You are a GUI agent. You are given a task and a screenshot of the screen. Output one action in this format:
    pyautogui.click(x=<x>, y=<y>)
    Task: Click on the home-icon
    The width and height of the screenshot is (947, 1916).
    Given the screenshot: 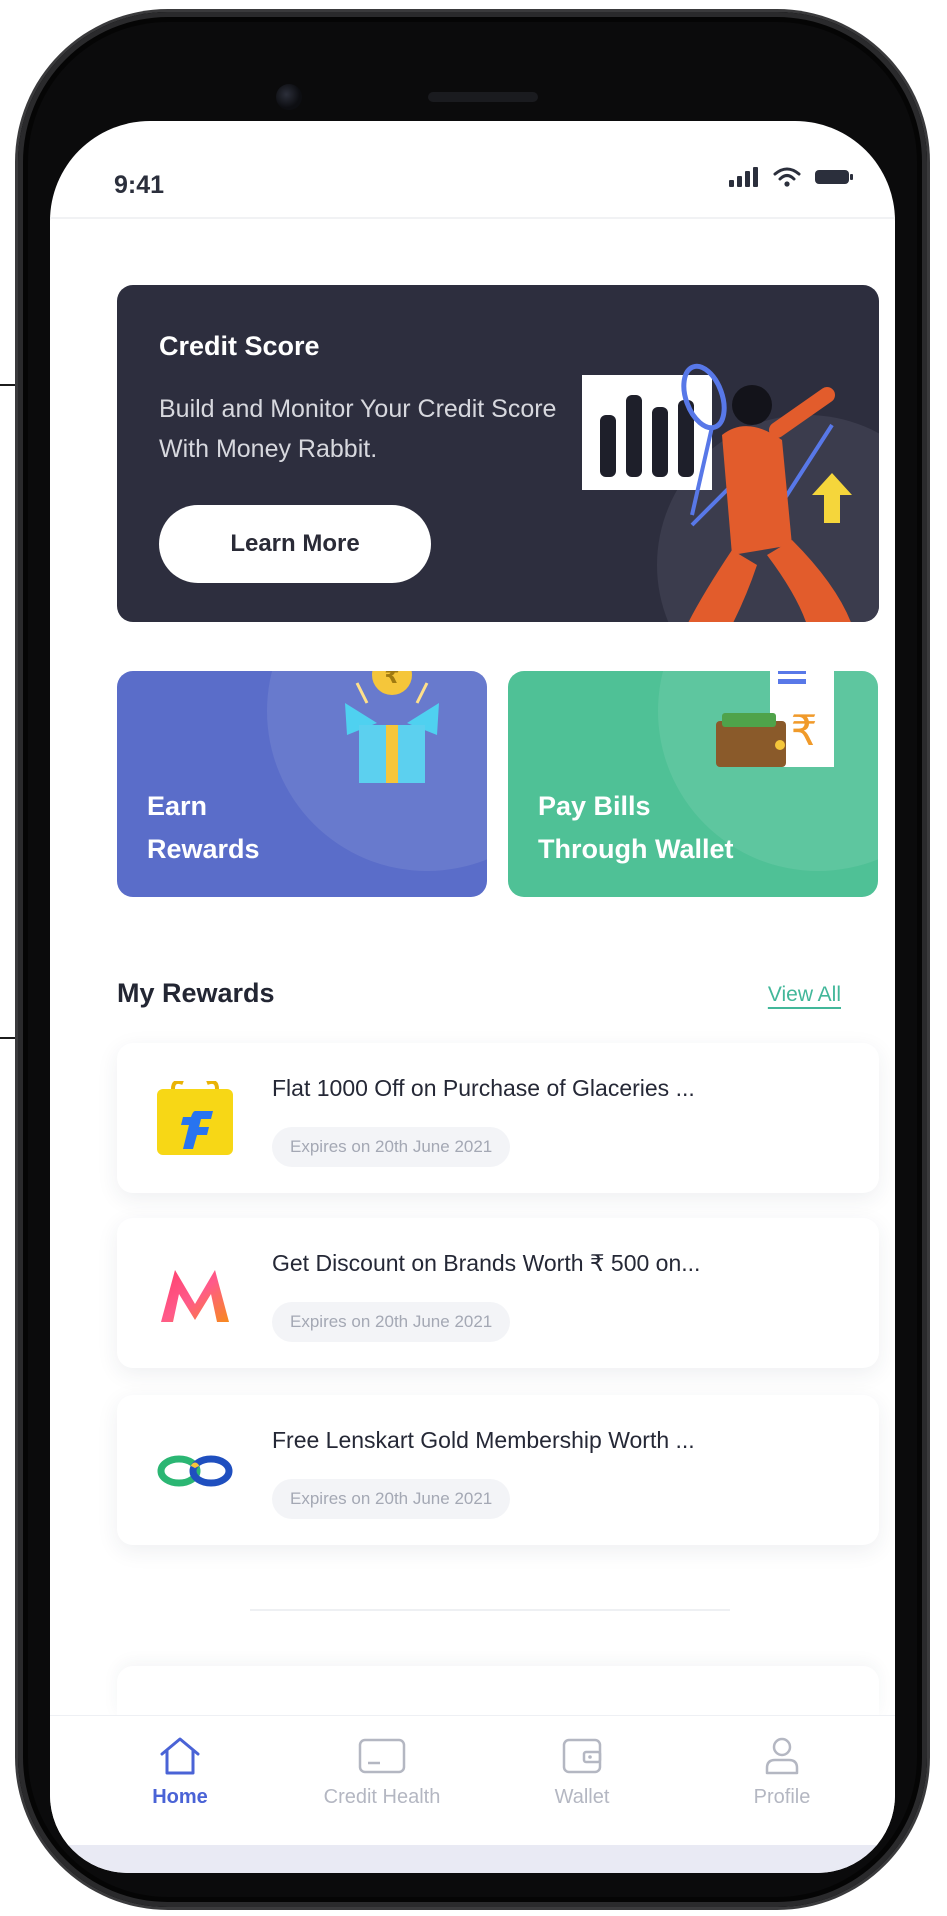 What is the action you would take?
    pyautogui.click(x=180, y=1756)
    